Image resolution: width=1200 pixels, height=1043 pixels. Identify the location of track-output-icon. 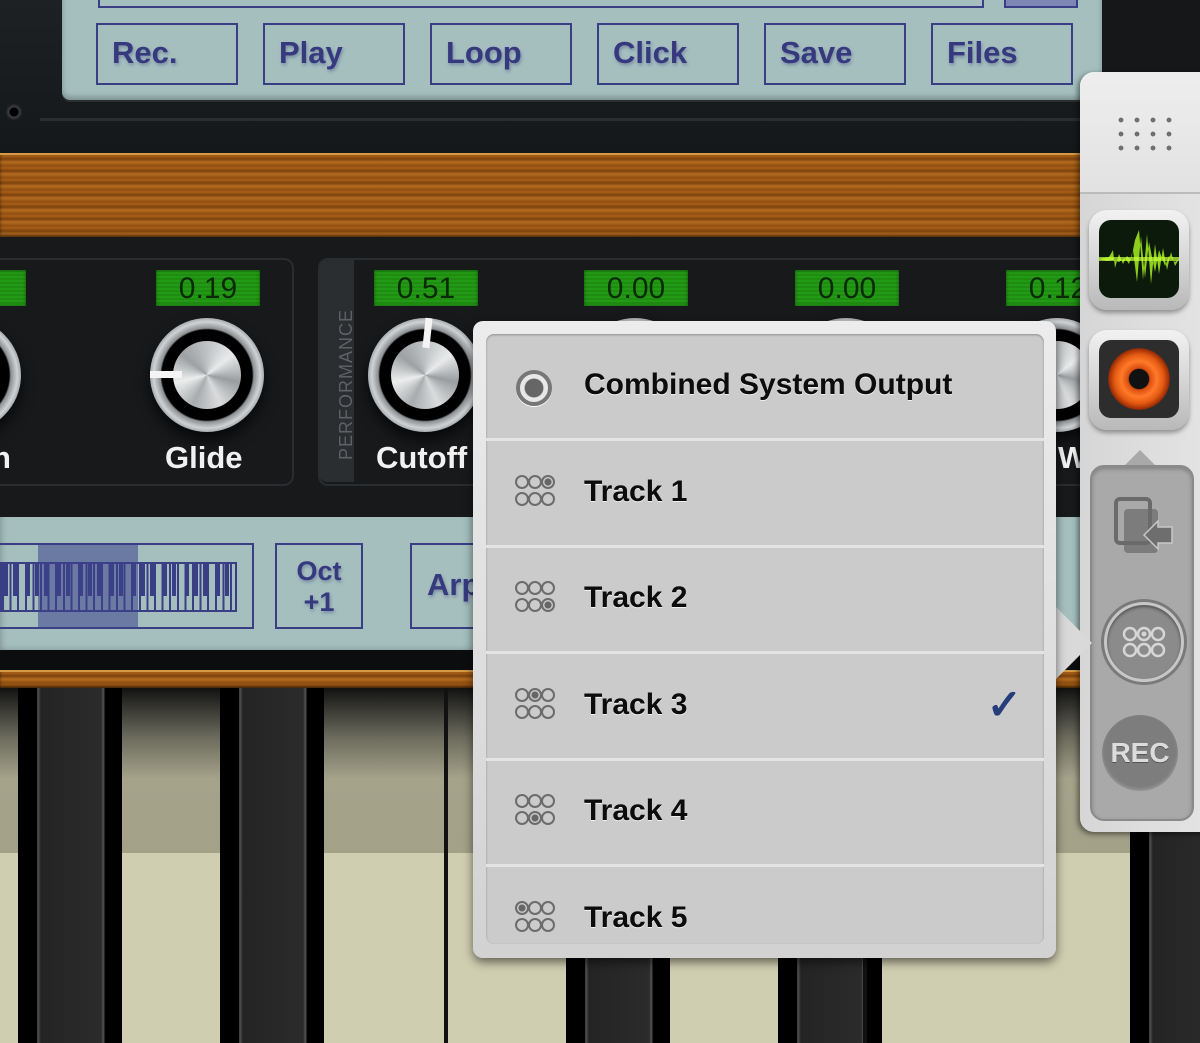
(1144, 642).